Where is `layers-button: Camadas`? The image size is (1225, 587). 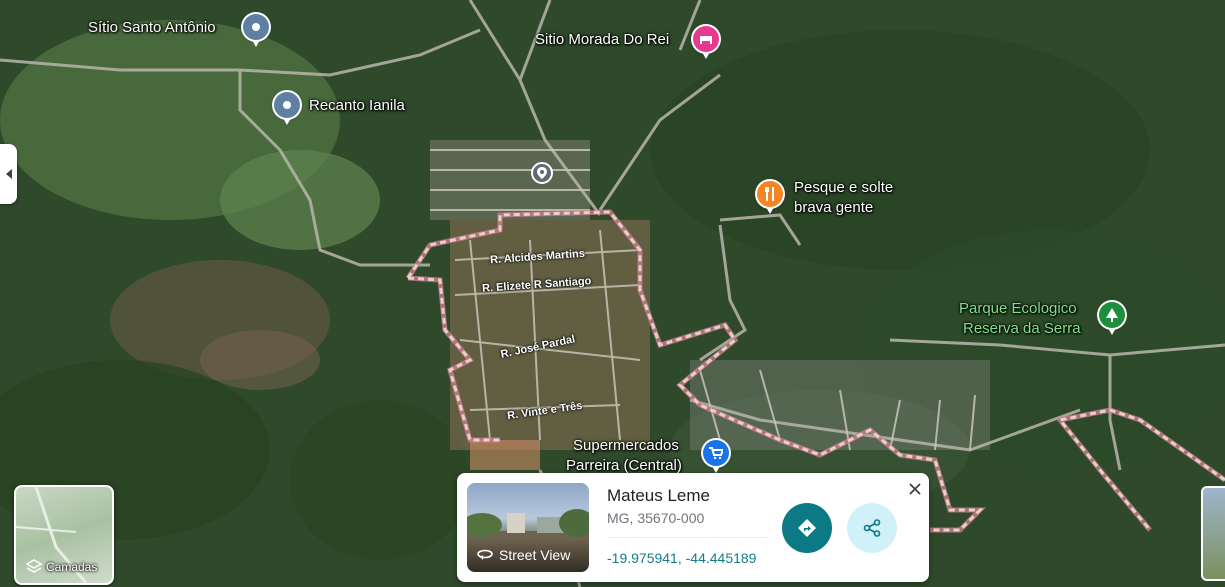
layers-button: Camadas is located at coordinates (64, 535).